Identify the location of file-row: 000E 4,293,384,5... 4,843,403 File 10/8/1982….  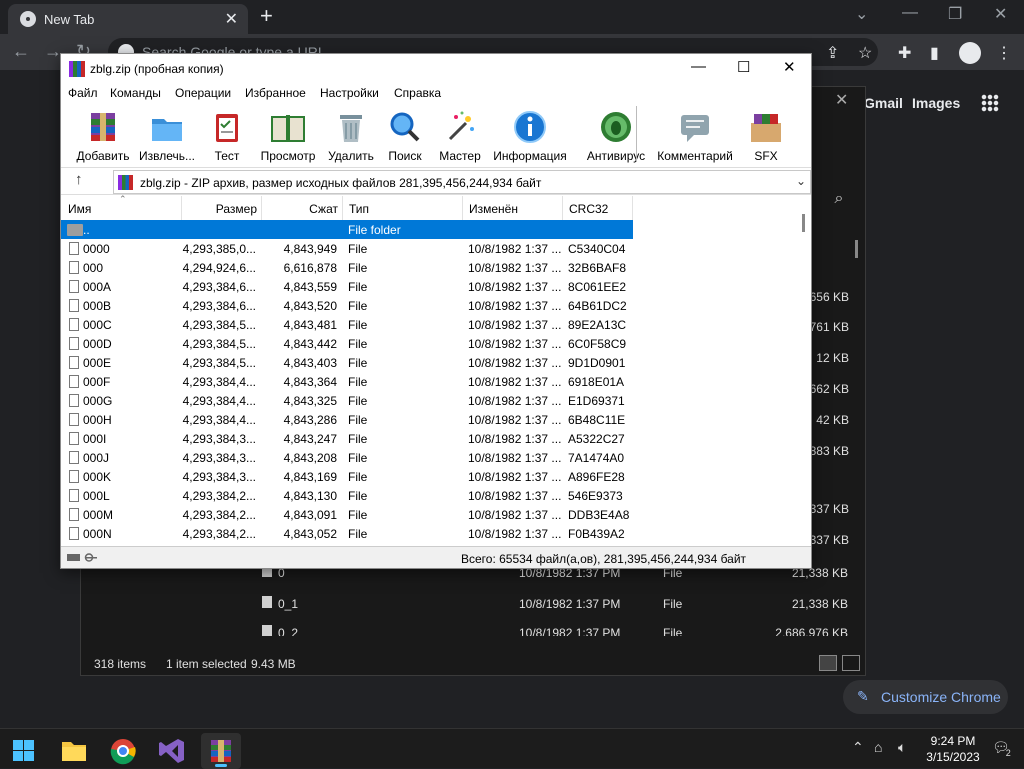
(347, 362).